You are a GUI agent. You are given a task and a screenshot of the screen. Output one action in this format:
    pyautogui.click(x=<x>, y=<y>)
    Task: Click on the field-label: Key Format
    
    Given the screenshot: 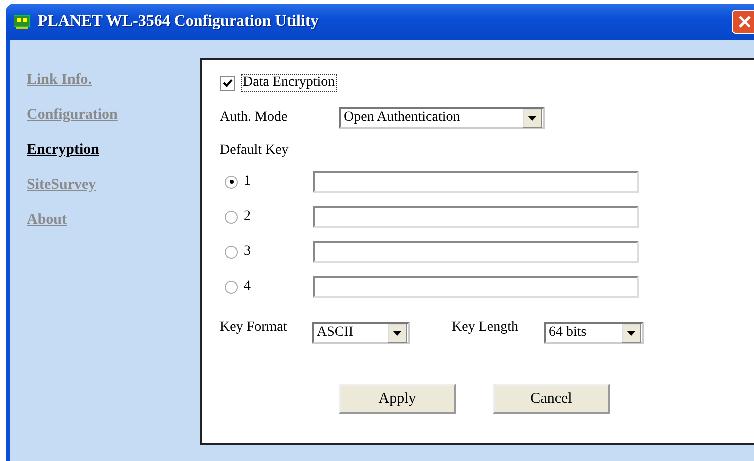 What is the action you would take?
    pyautogui.click(x=254, y=328)
    